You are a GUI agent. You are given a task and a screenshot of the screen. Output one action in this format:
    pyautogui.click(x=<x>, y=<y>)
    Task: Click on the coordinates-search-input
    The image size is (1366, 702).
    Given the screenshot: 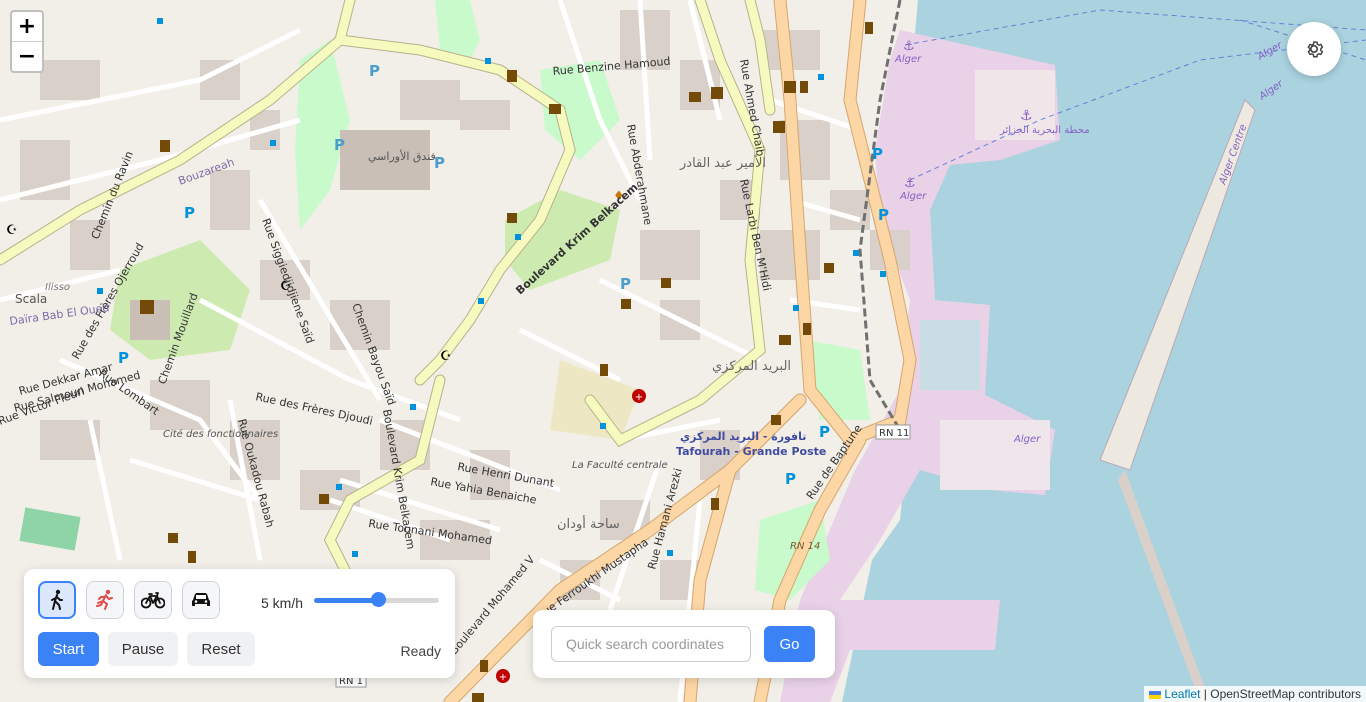 What is the action you would take?
    pyautogui.click(x=651, y=644)
    